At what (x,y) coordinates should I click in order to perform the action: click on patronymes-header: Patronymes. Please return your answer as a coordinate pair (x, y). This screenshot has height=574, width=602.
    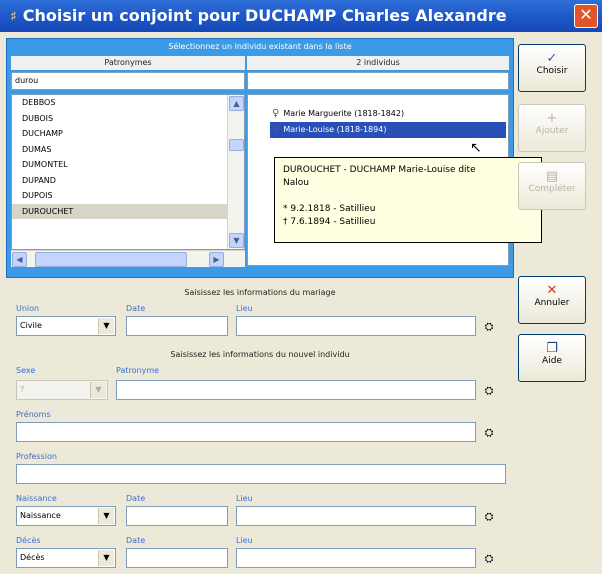
    Looking at the image, I should click on (128, 63).